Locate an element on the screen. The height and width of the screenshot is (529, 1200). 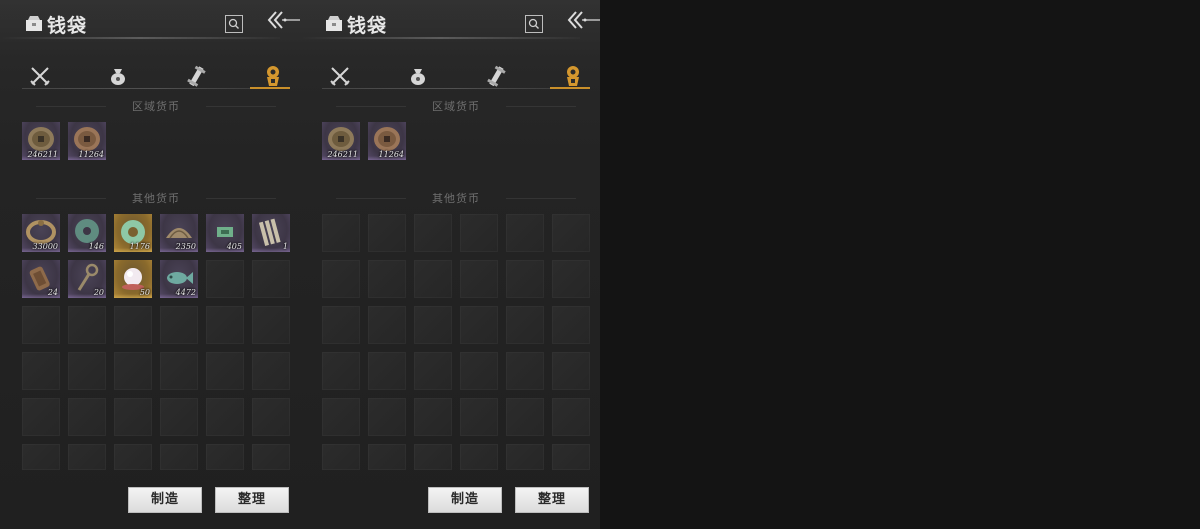
currency-item: 33000 is located at coordinates (41, 233).